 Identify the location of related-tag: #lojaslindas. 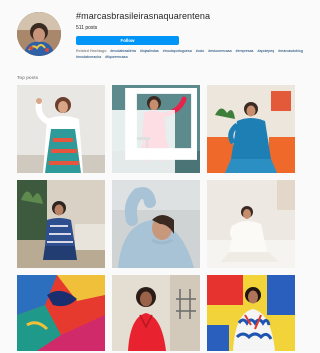
(149, 51).